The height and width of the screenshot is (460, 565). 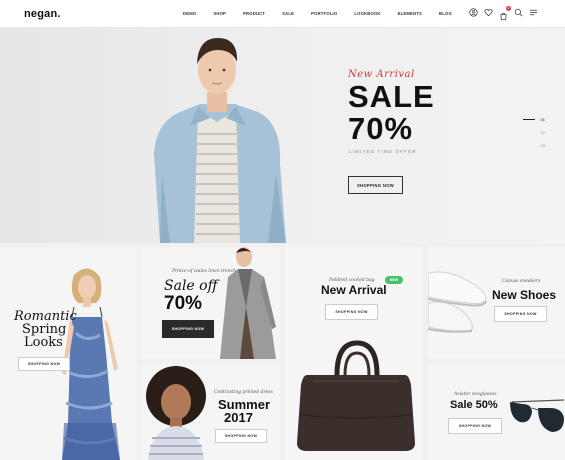 I want to click on promo-tile-aviator: Aviator sunglasses Sale 50% SHOPPING NOW, so click(x=496, y=412).